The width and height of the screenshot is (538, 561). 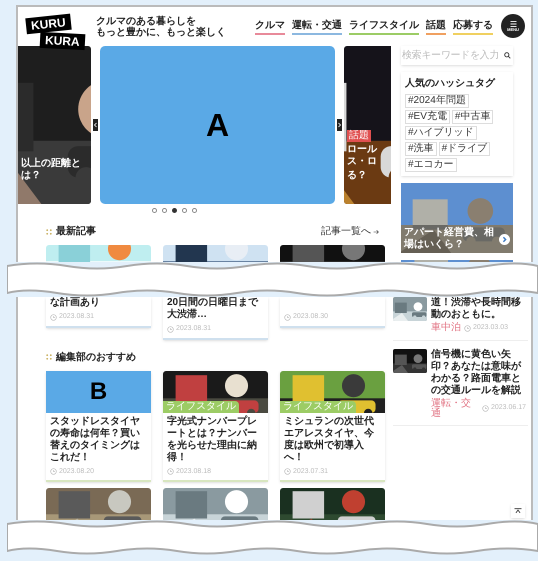 I want to click on tagline: もっと豊かに、もっと楽しく, so click(x=161, y=32).